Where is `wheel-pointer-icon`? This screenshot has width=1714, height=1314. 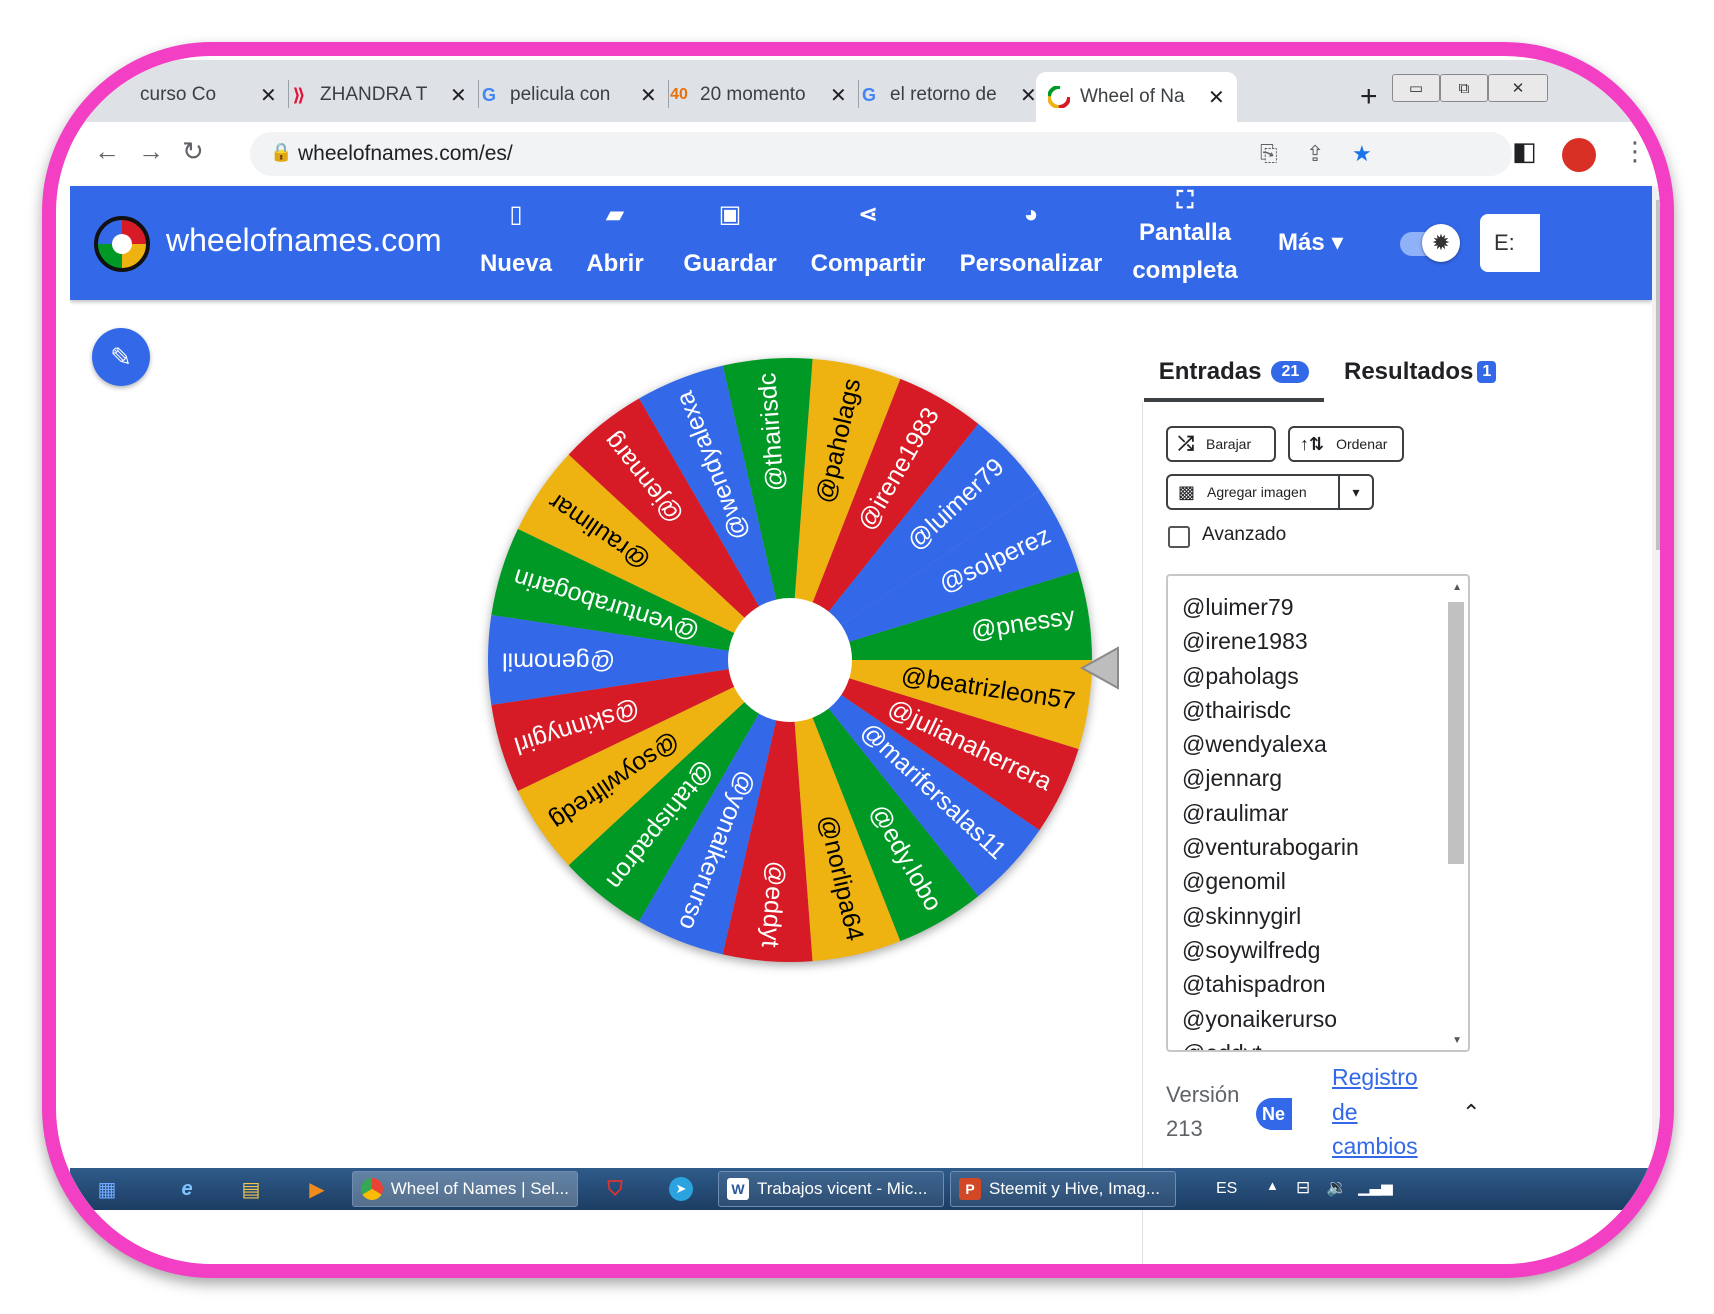
wheel-pointer-icon is located at coordinates (1099, 668).